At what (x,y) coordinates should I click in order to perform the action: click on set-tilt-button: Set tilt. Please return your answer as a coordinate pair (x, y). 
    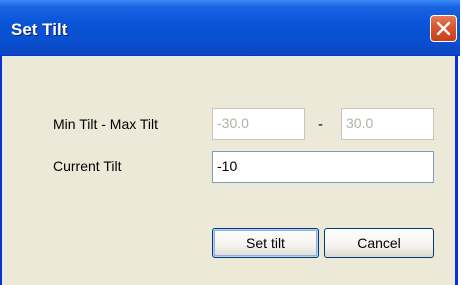
    Looking at the image, I should click on (265, 243).